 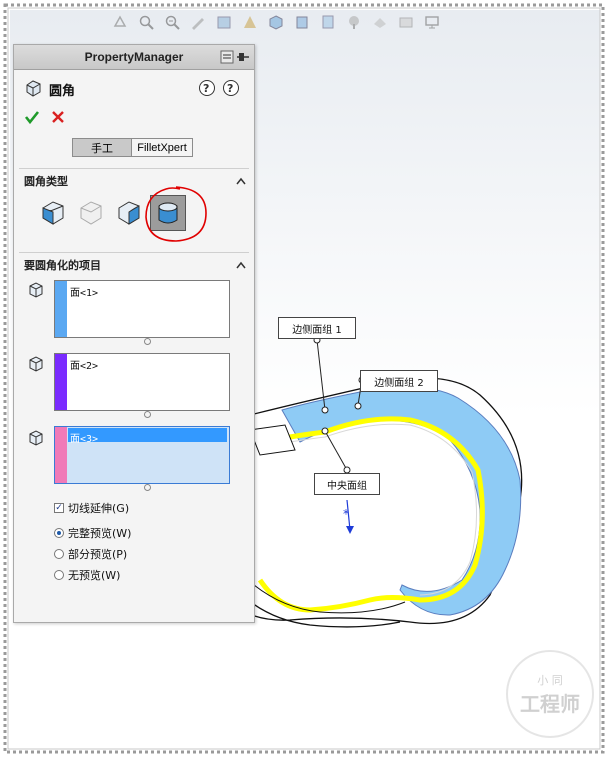 What do you see at coordinates (142, 455) in the screenshot?
I see `face-set-3-list: 面<3>` at bounding box center [142, 455].